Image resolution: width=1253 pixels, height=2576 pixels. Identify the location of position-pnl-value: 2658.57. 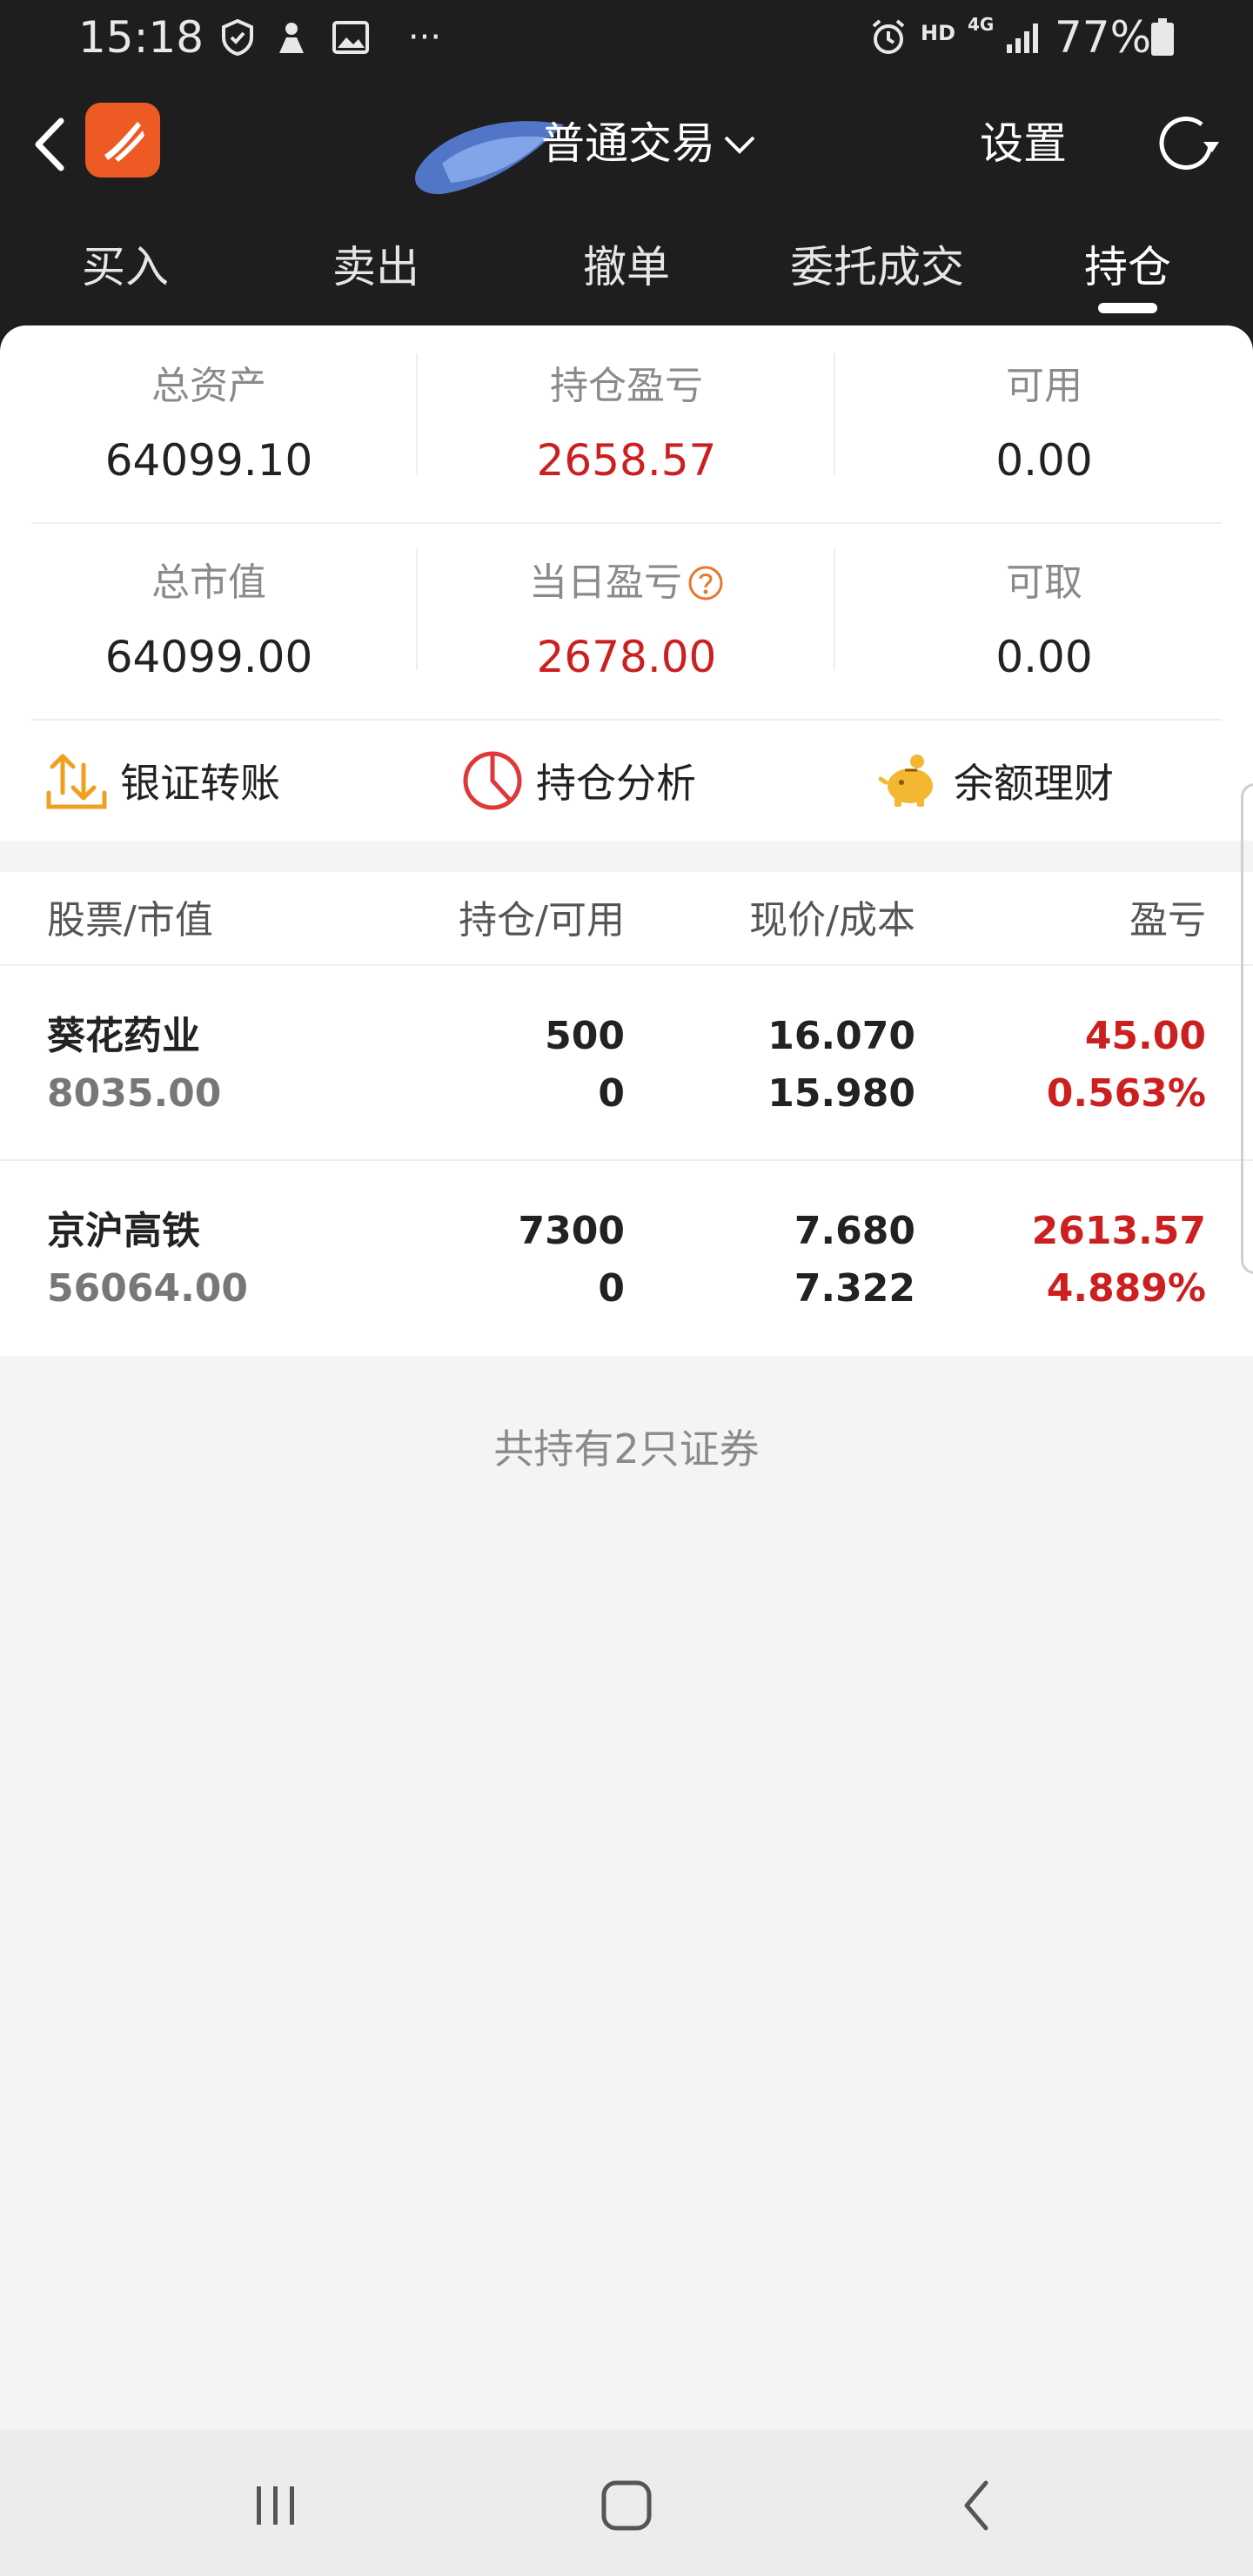
(626, 461).